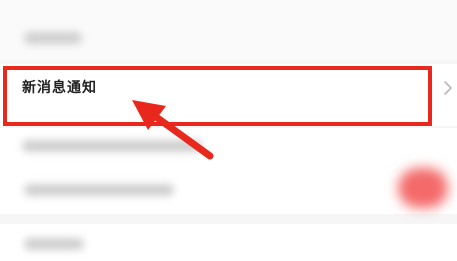  I want to click on settings-row-blurred-bottom, so click(228, 242).